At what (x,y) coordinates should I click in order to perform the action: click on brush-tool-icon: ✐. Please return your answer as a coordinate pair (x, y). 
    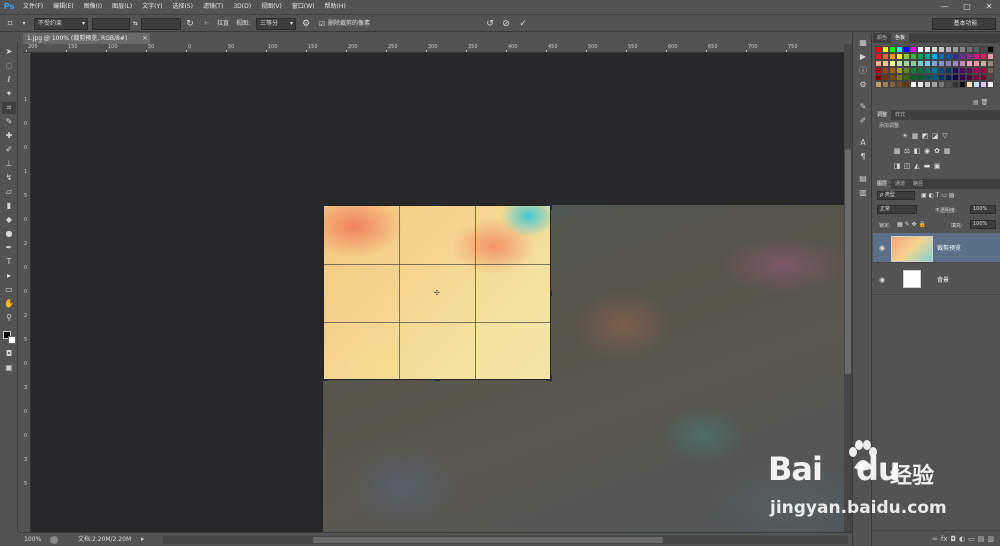
    Looking at the image, I should click on (9, 150).